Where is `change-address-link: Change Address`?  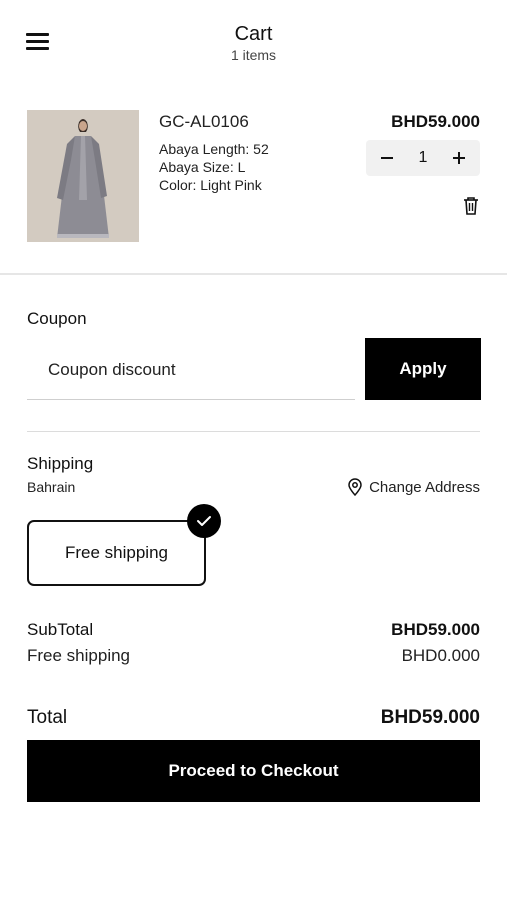
change-address-link: Change Address is located at coordinates (413, 487).